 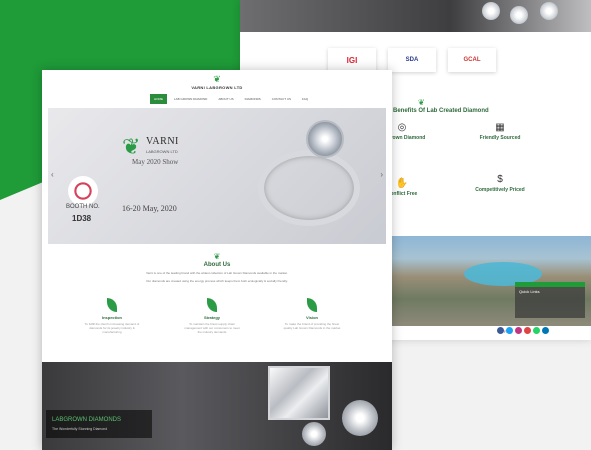 I want to click on nav-item-diamonds: DIAMONDS, so click(x=253, y=99).